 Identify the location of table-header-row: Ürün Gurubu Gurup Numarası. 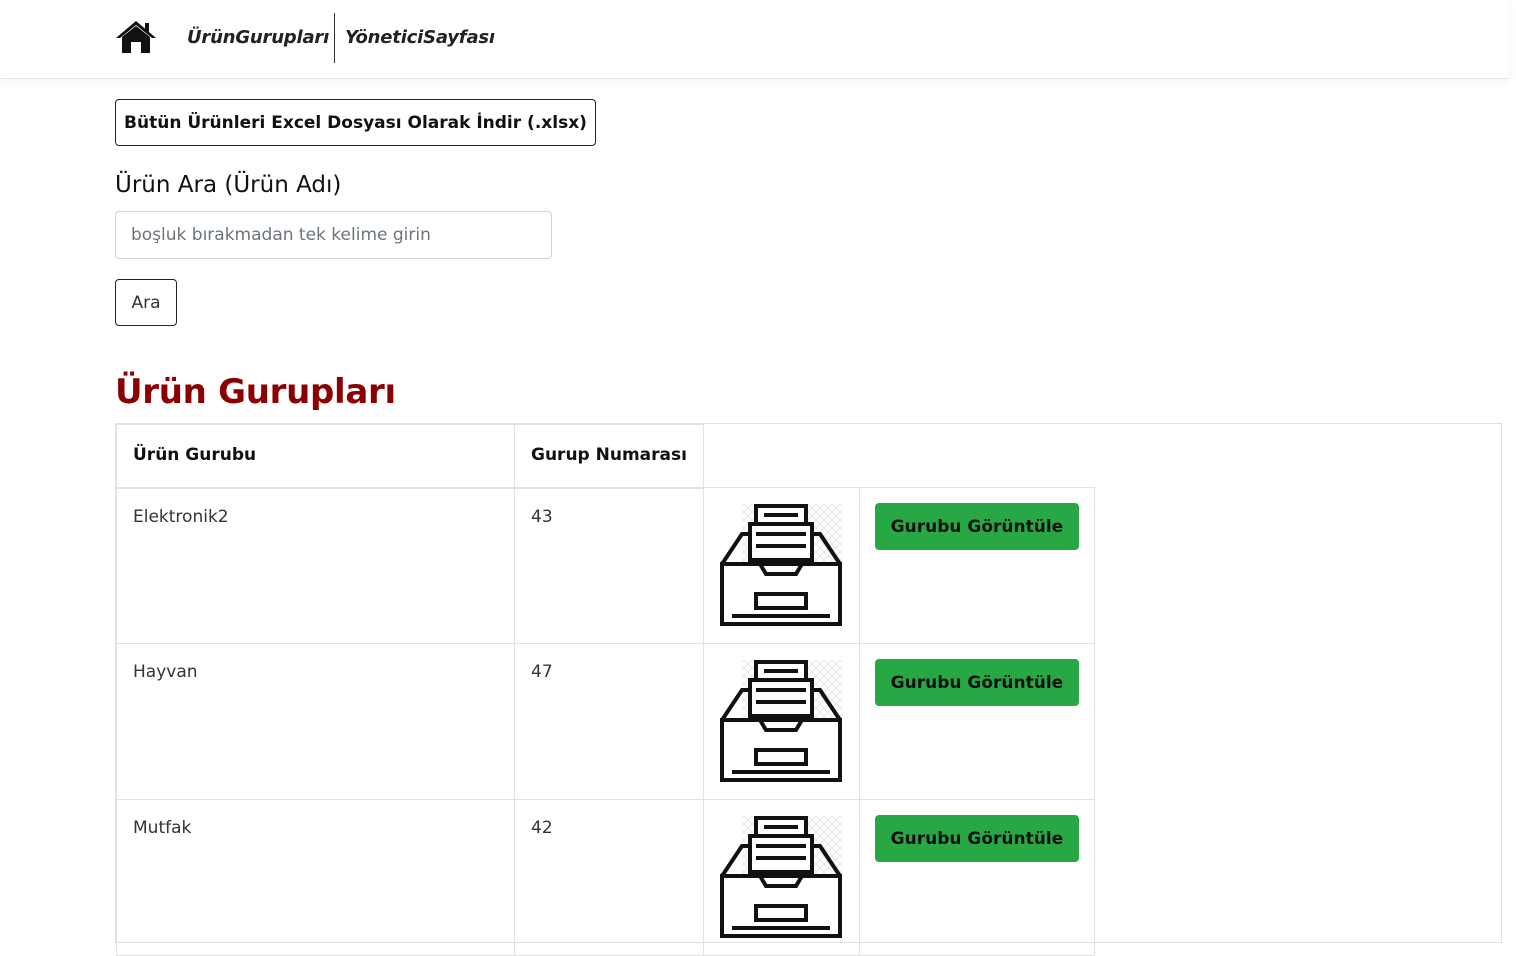
(605, 456).